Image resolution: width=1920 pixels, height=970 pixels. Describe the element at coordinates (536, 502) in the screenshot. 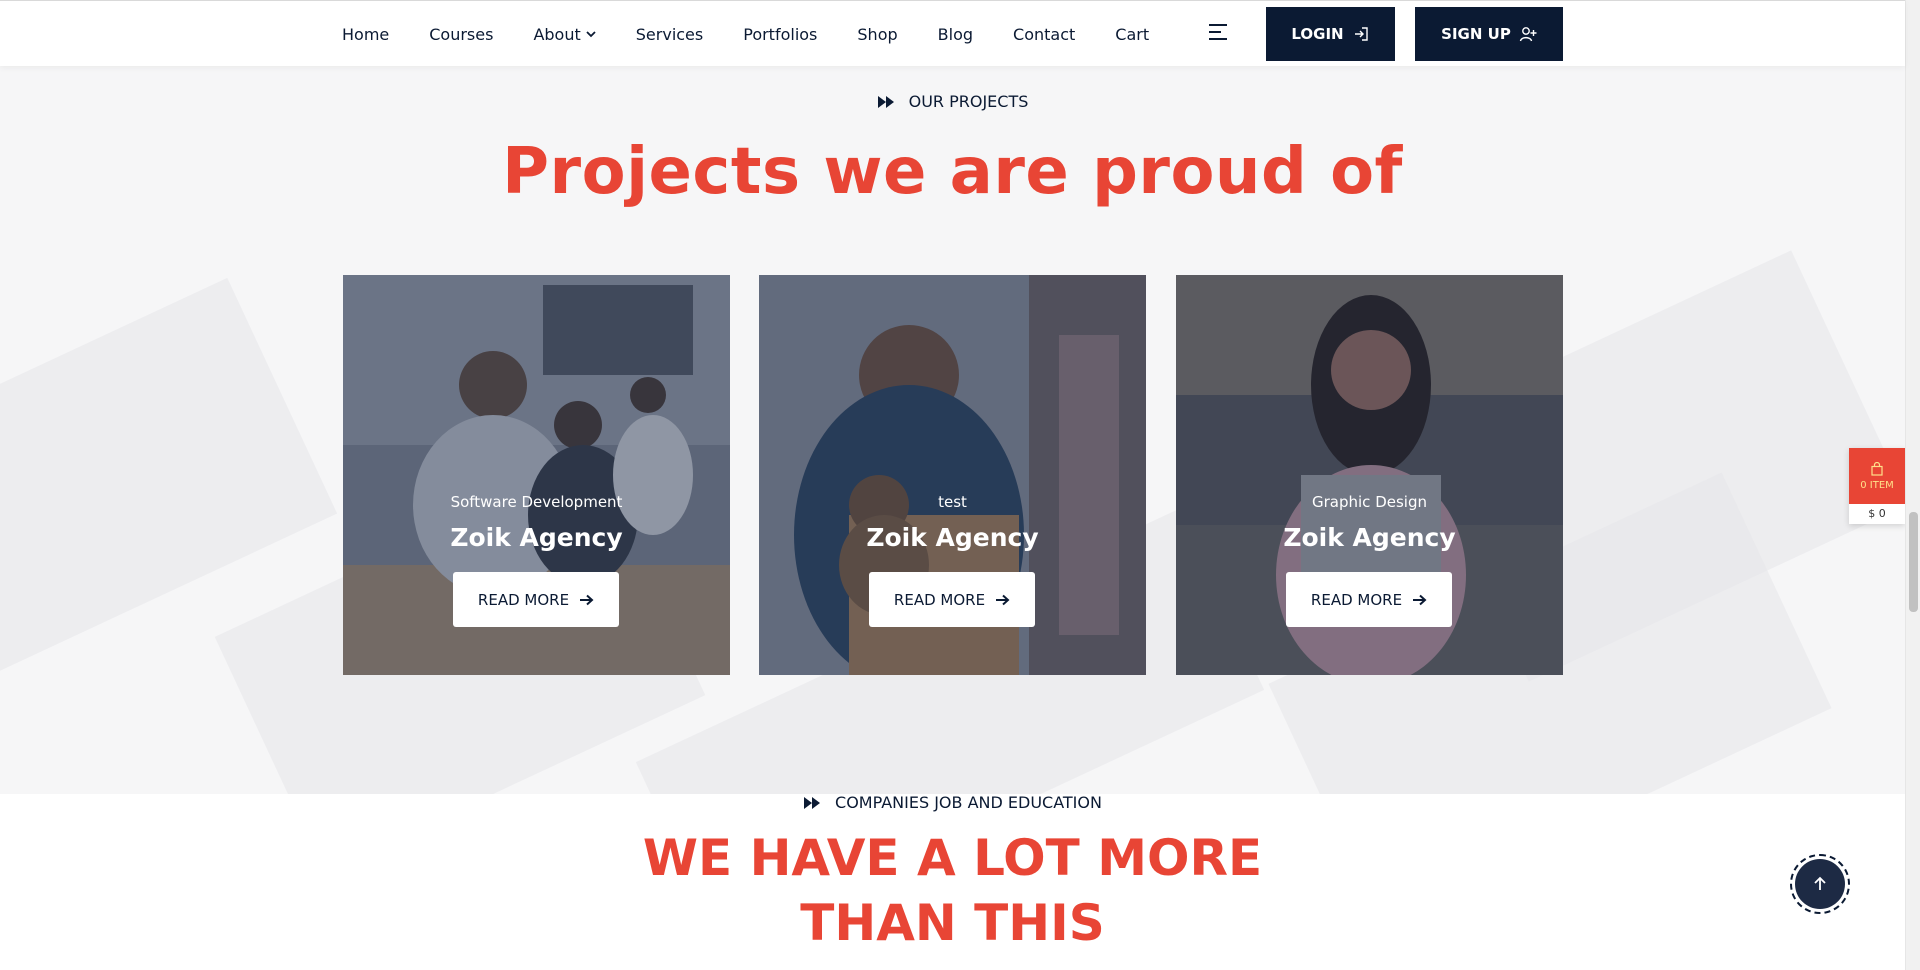

I see `project-category: Software Development` at that location.